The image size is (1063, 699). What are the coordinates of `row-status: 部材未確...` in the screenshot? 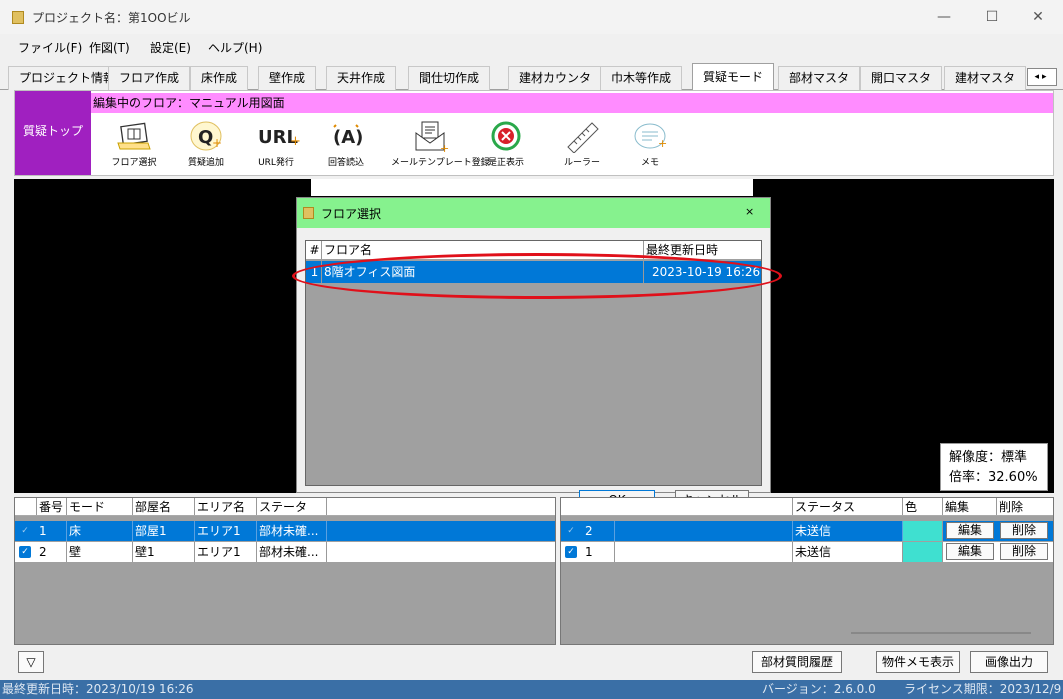 It's located at (292, 552).